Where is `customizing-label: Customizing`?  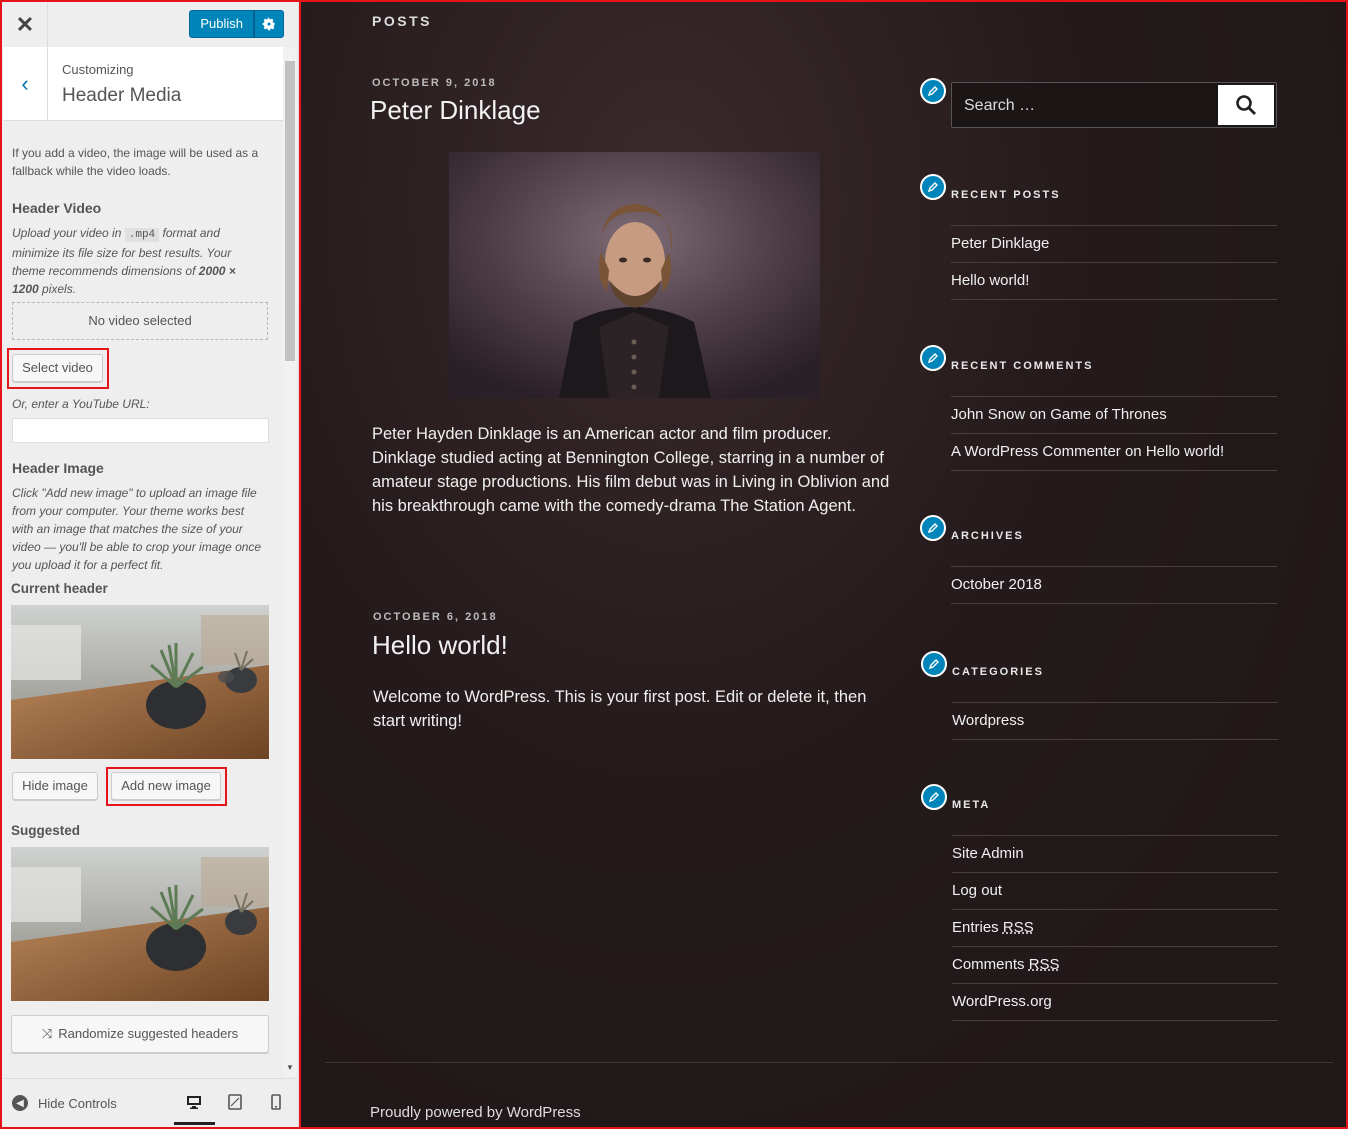
customizing-label: Customizing is located at coordinates (98, 69).